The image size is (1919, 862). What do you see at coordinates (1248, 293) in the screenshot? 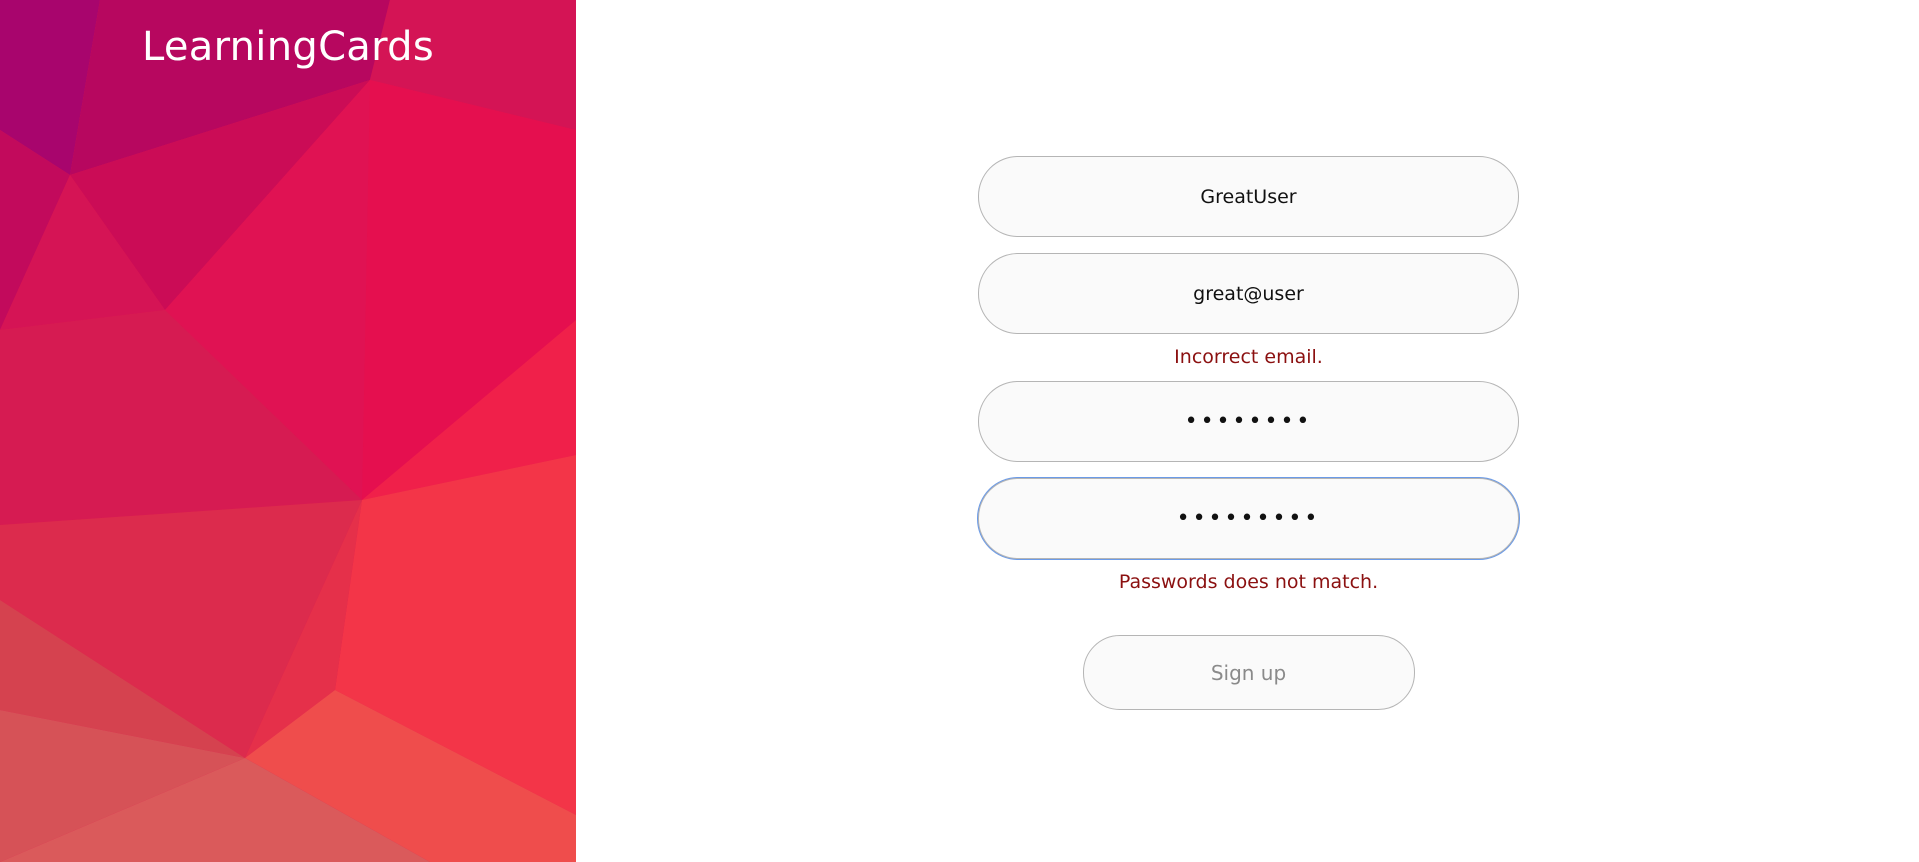
I see `email-input` at bounding box center [1248, 293].